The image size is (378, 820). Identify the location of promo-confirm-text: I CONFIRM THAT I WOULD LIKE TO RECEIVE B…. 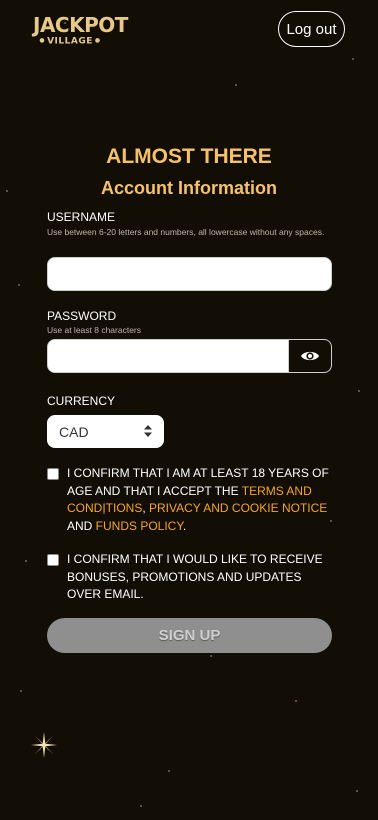
(195, 576).